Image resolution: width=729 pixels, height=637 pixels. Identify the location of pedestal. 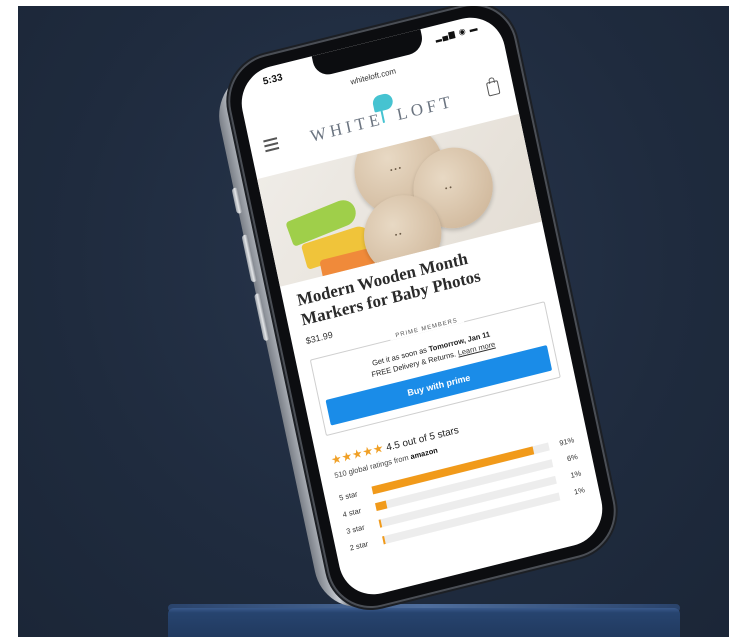
(424, 622).